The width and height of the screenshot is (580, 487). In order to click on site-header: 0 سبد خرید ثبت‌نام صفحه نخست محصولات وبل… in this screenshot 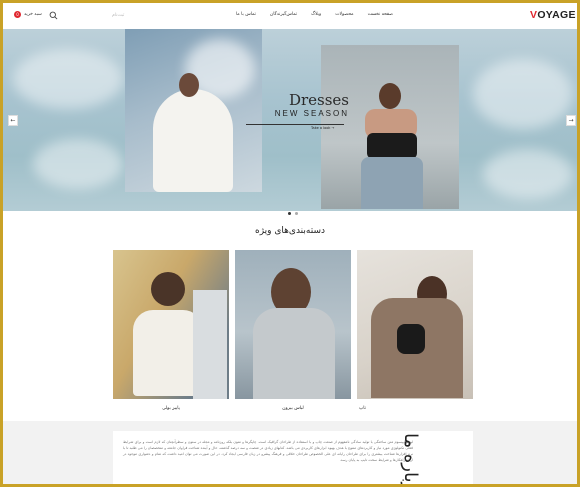, I will do `click(290, 16)`.